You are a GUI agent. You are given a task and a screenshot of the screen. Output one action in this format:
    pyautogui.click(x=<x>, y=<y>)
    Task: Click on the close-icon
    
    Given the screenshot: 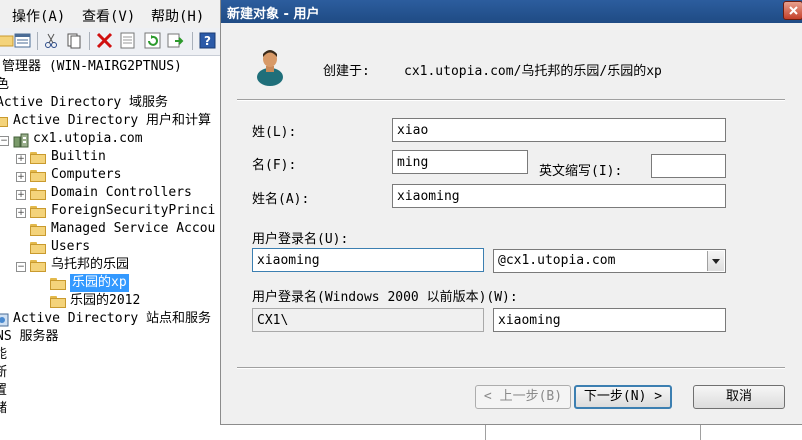 What is the action you would take?
    pyautogui.click(x=793, y=10)
    